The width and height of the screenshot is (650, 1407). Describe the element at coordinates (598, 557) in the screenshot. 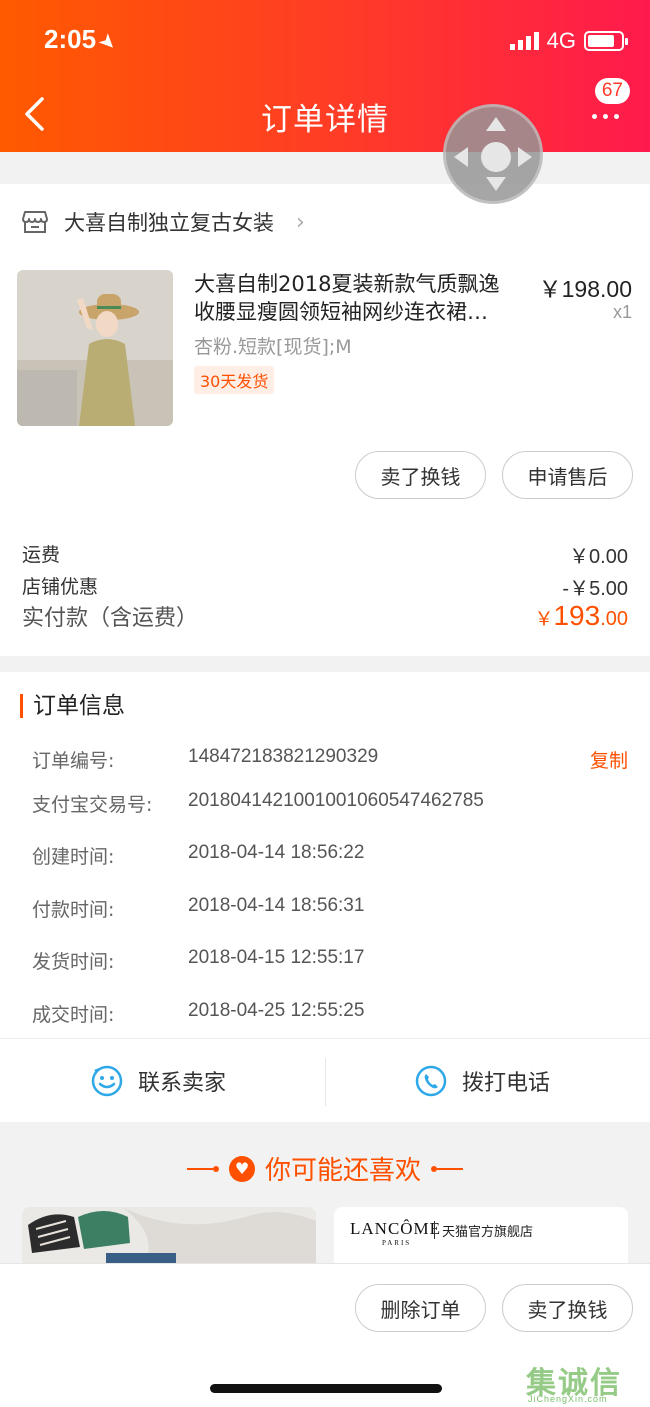

I see `shipping-value: ￥0.00` at that location.